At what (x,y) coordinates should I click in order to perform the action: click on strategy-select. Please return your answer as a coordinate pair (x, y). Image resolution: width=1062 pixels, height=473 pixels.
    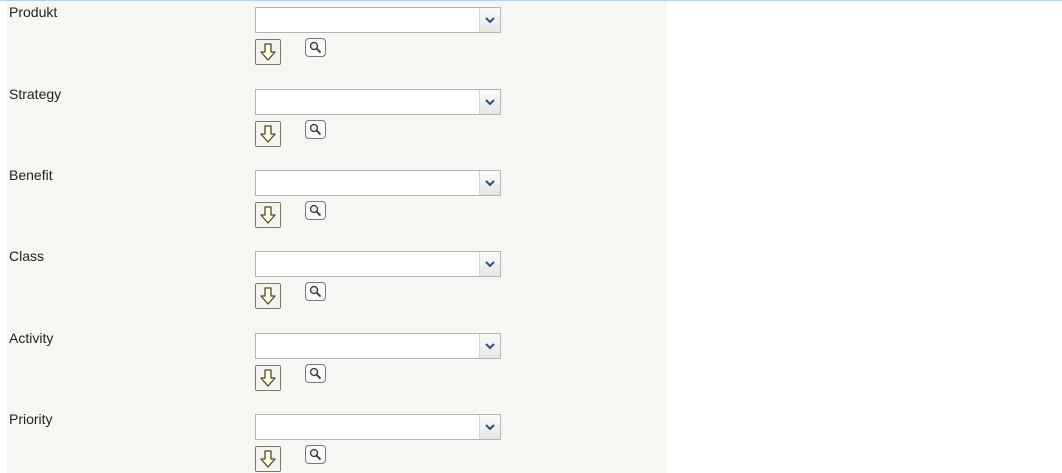
    Looking at the image, I should click on (378, 102).